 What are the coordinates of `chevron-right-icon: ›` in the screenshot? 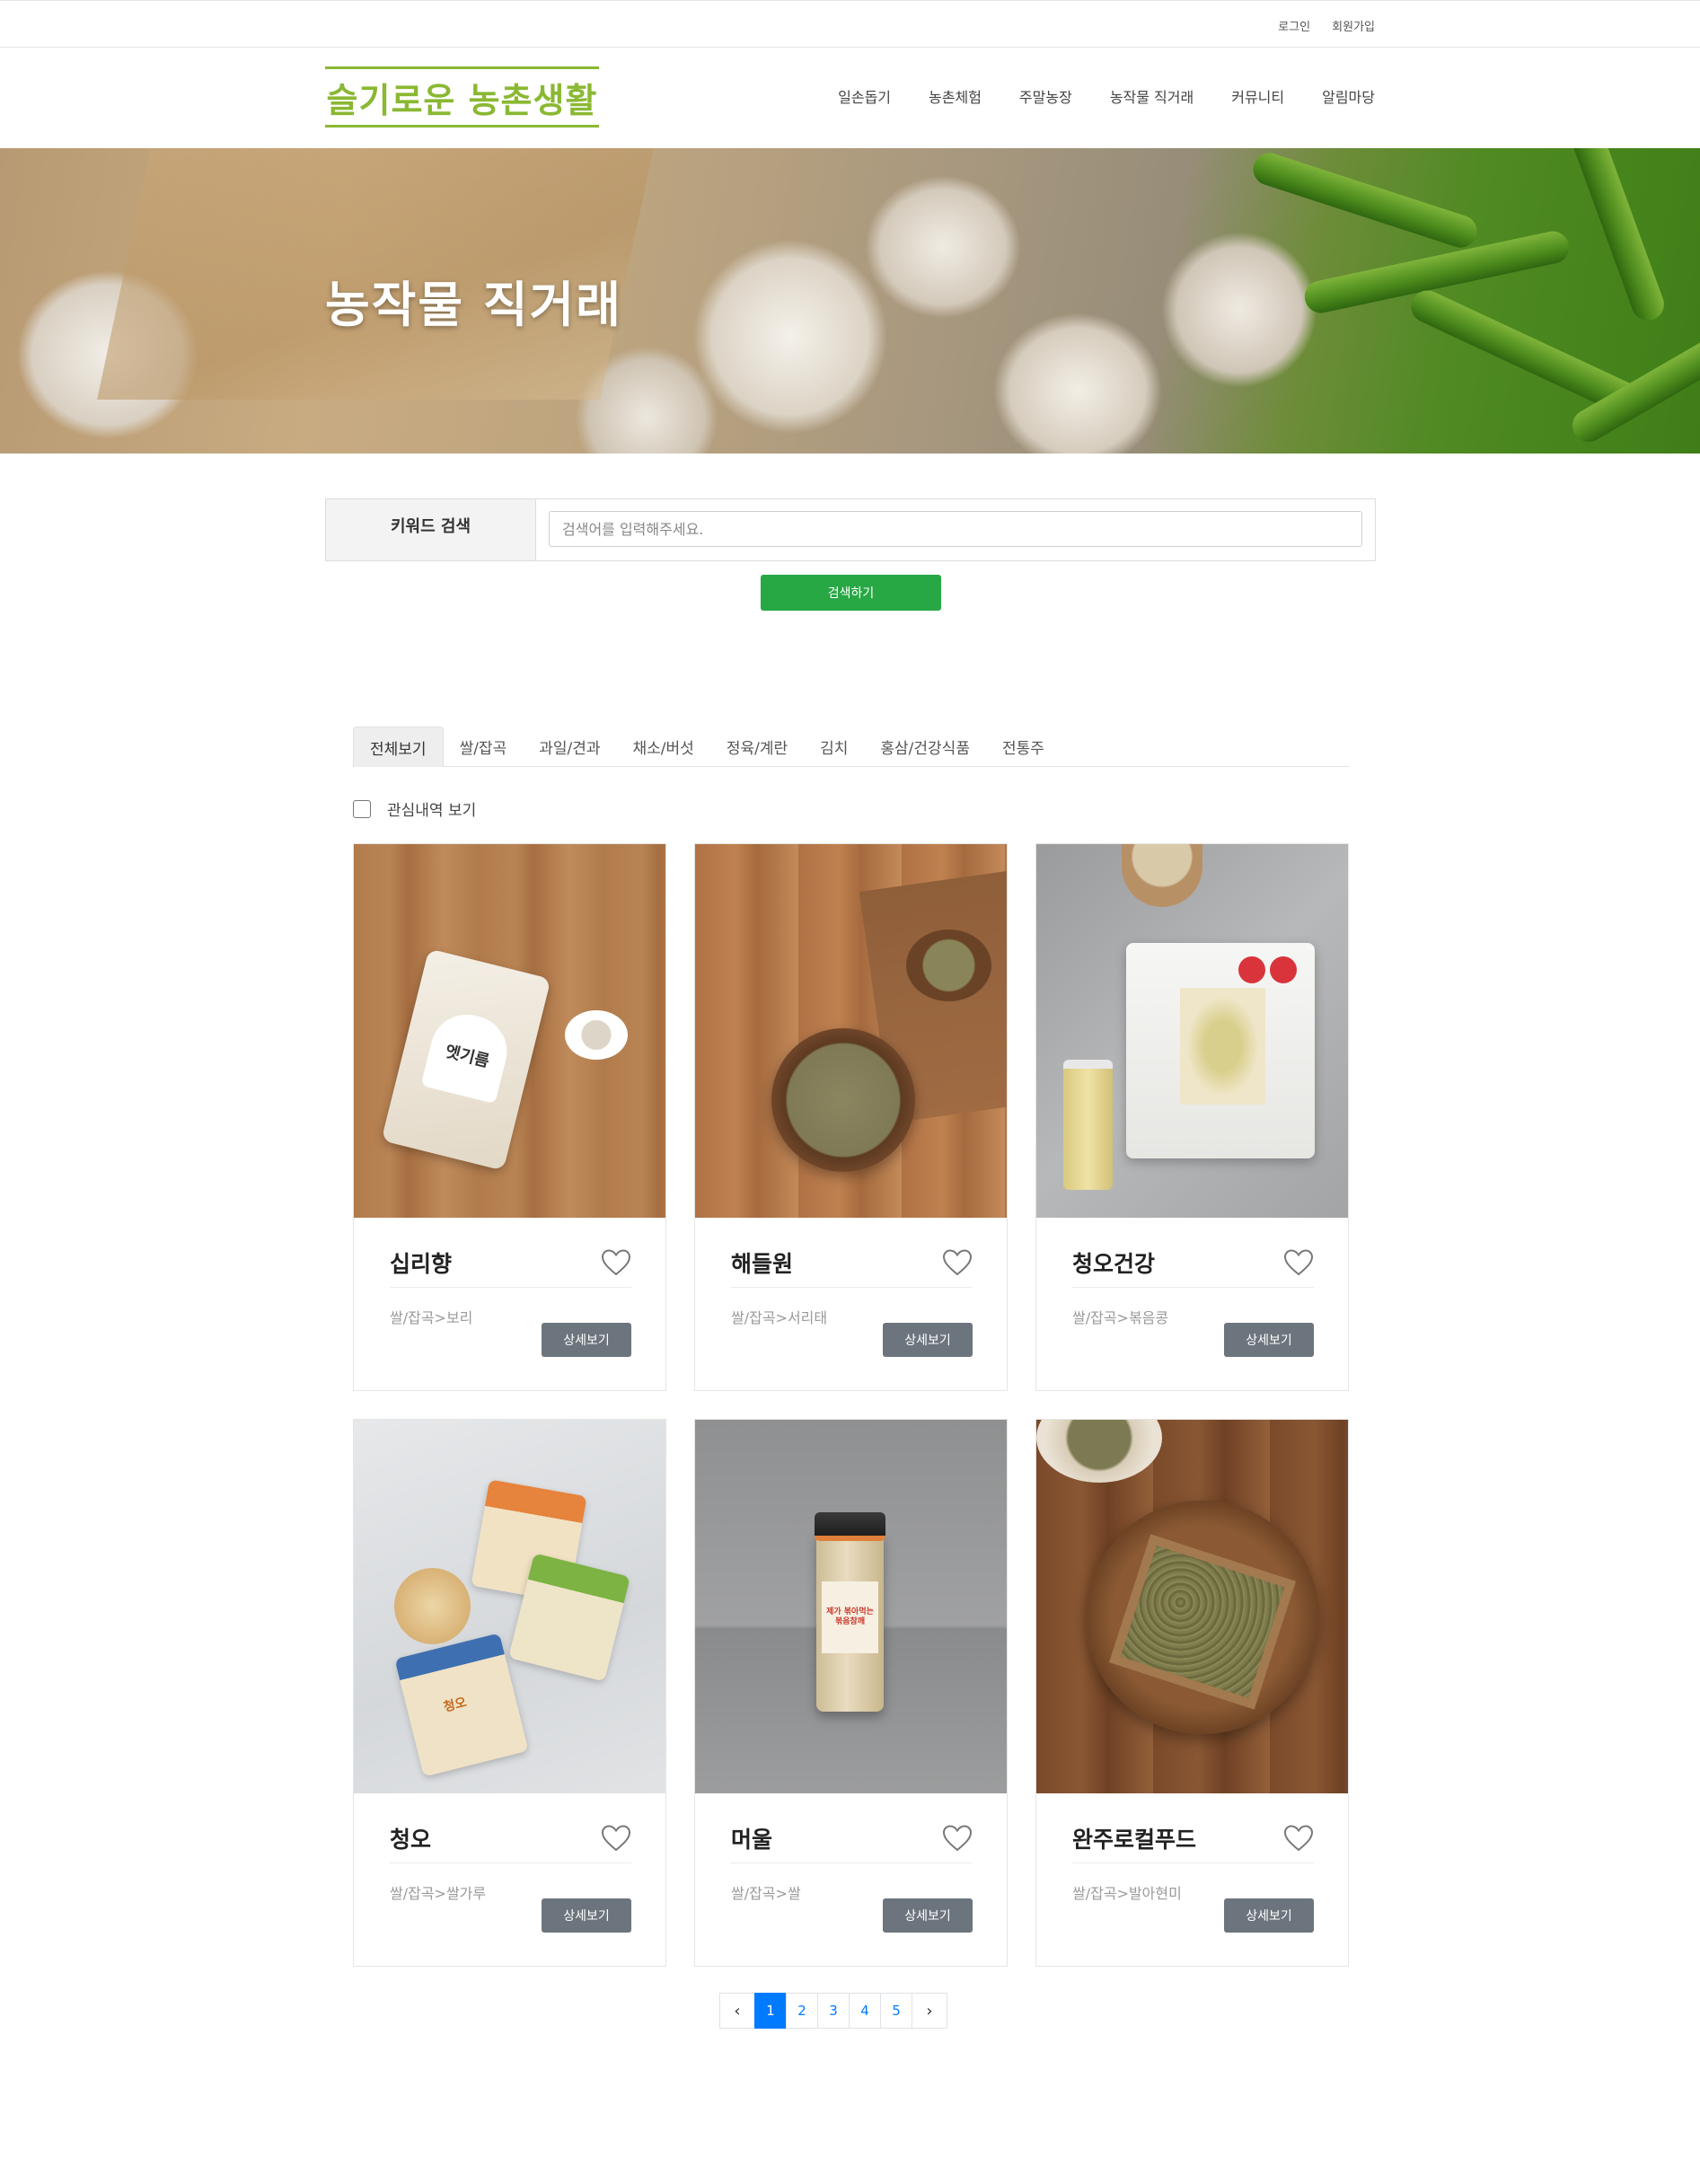 It's located at (930, 2011).